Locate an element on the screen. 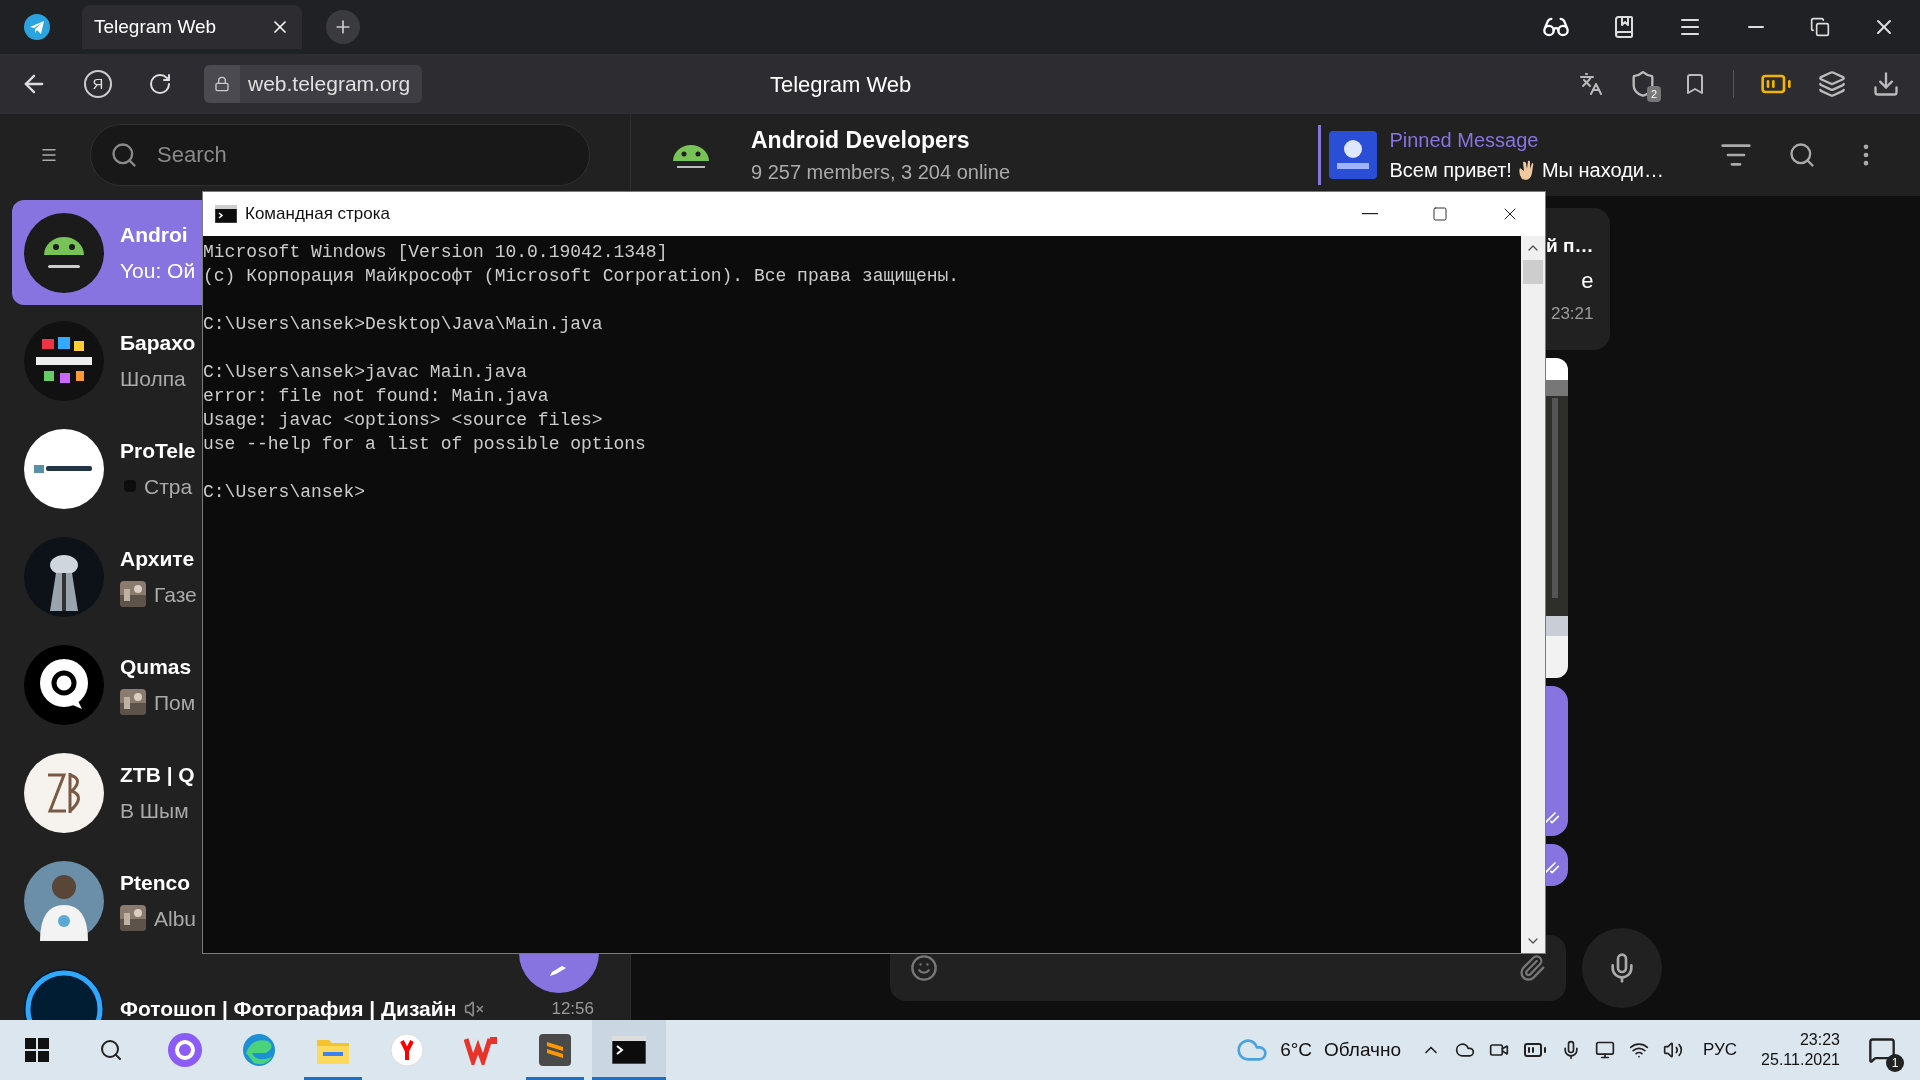 This screenshot has width=1920, height=1080. chat-name: Архите is located at coordinates (157, 559).